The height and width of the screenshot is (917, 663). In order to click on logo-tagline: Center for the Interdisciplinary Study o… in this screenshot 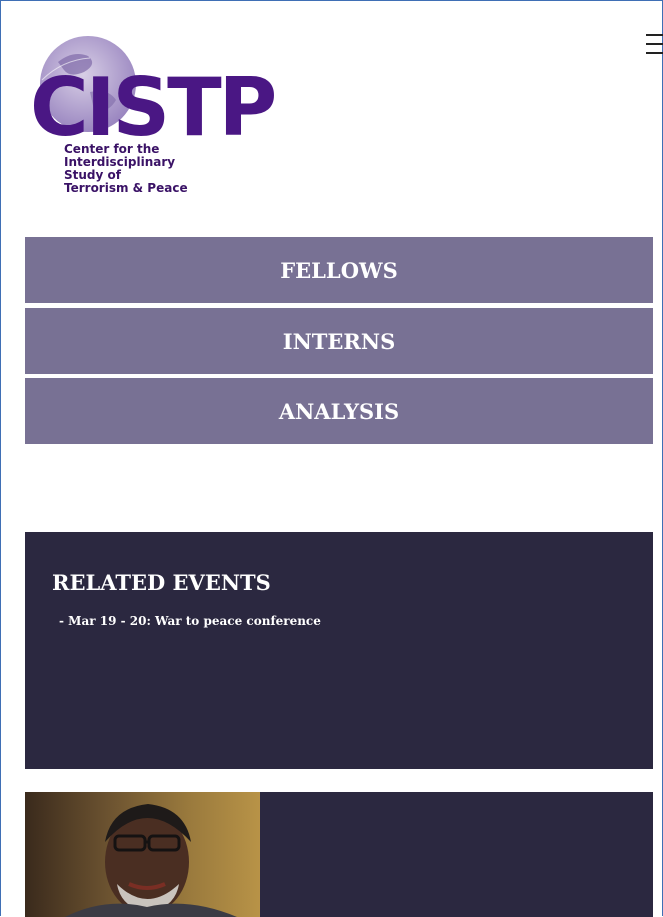, I will do `click(149, 169)`.